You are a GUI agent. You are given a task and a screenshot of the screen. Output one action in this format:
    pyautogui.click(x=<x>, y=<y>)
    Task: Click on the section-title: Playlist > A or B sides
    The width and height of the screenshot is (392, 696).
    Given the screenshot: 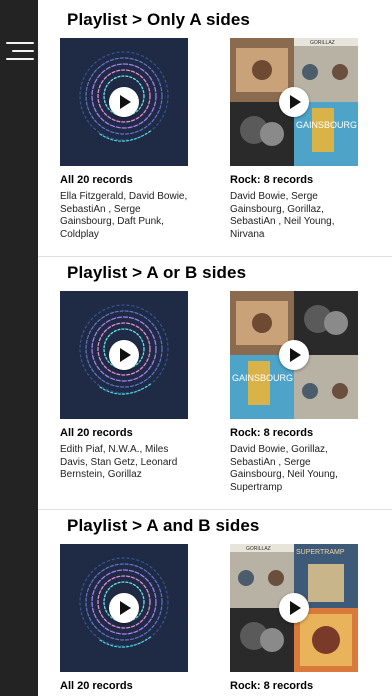 What is the action you would take?
    pyautogui.click(x=157, y=272)
    